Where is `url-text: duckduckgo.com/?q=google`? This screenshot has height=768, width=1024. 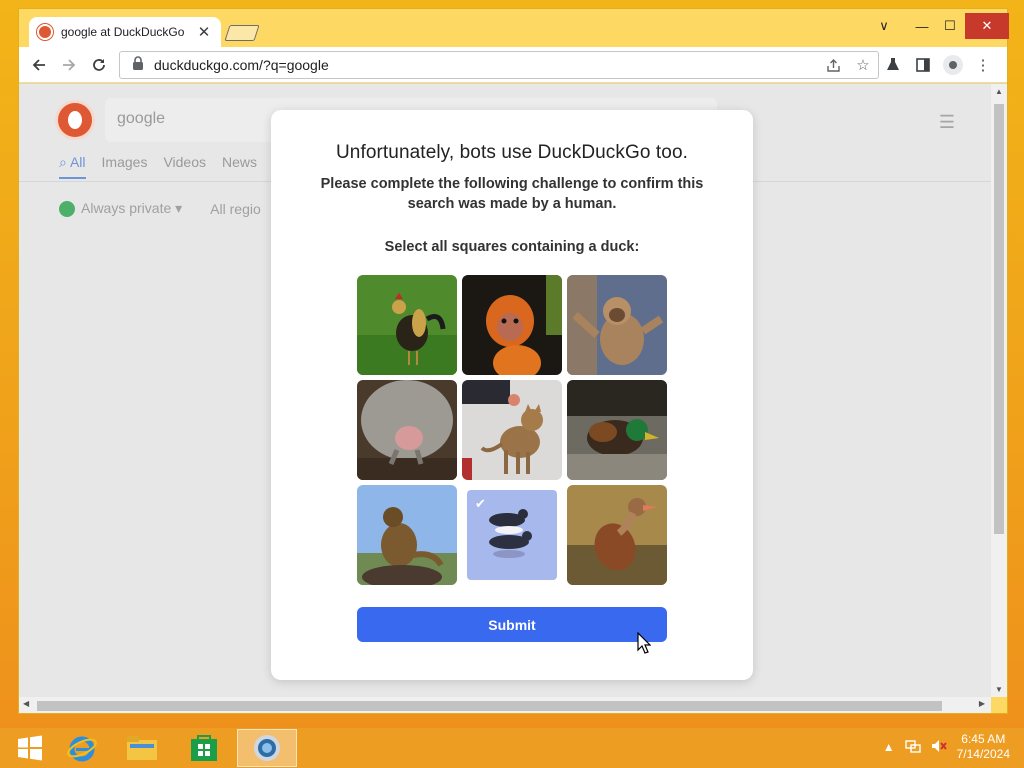 url-text: duckduckgo.com/?q=google is located at coordinates (486, 65).